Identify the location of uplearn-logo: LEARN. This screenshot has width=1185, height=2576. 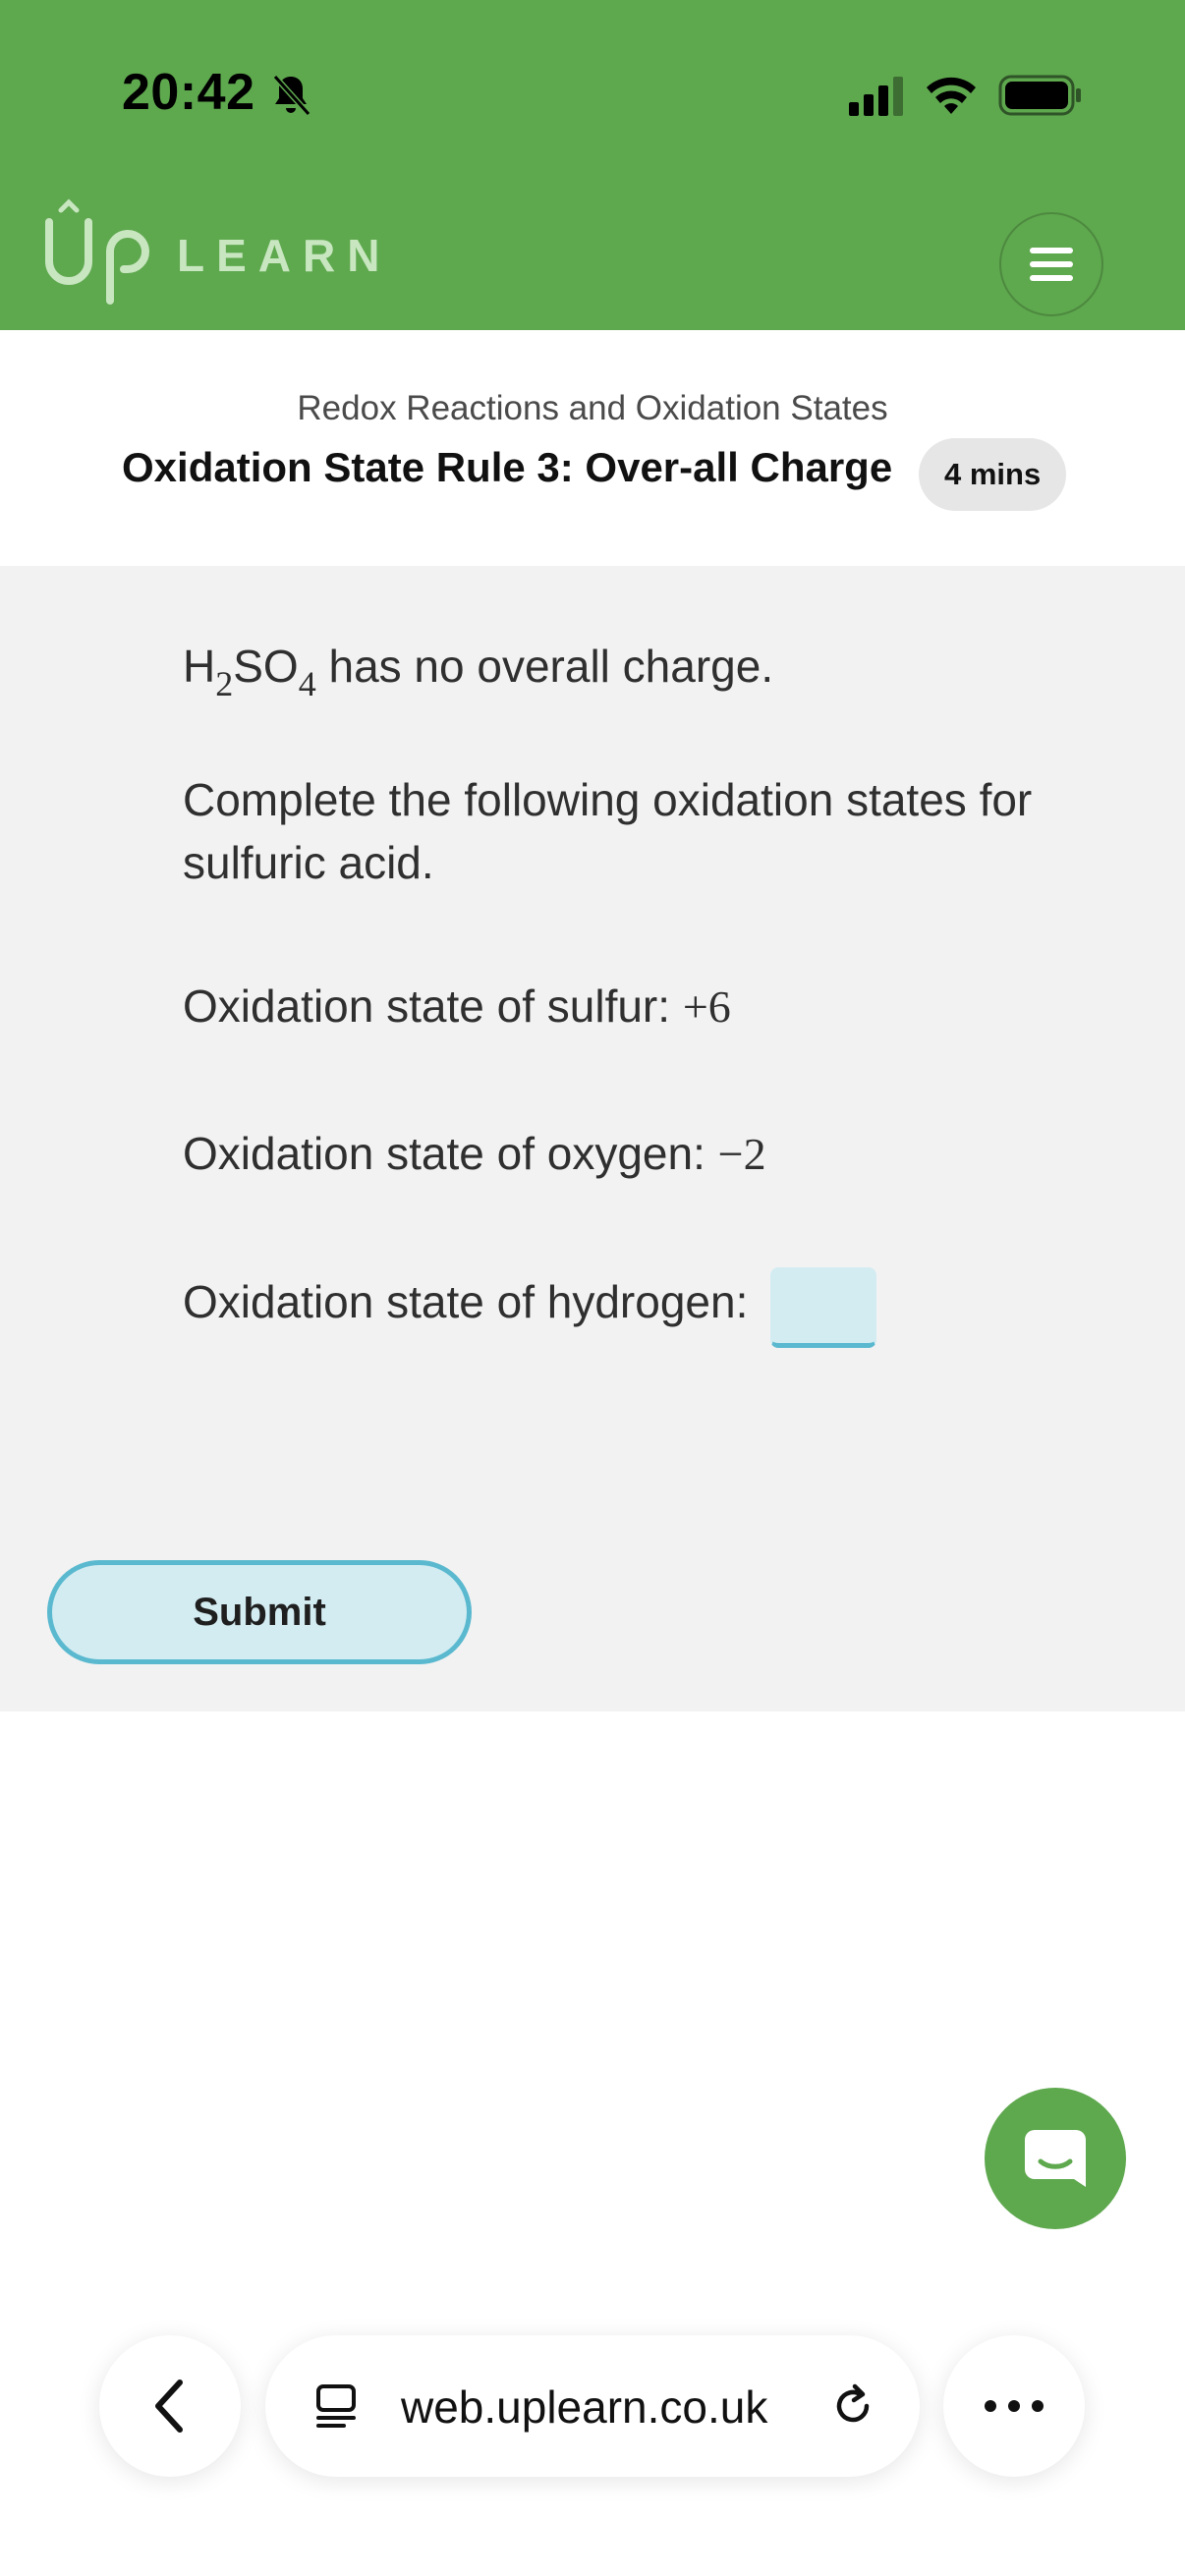
(218, 251).